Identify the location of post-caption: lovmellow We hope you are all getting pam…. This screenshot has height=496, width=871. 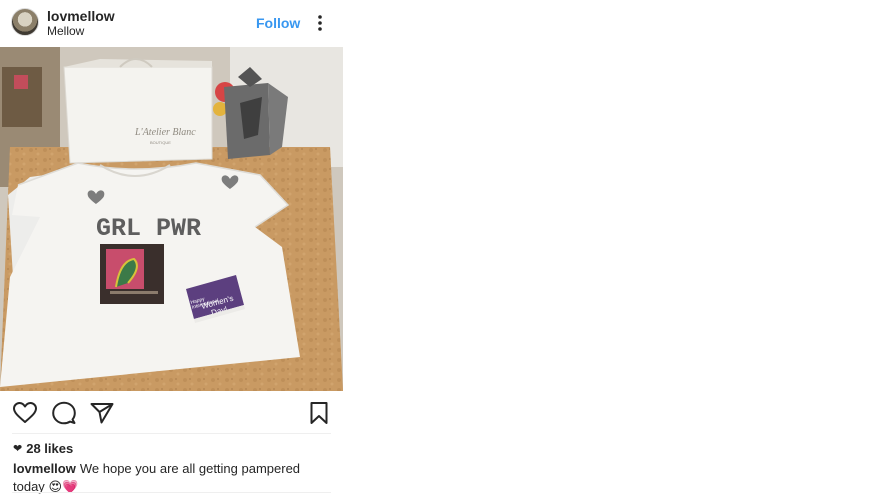
(173, 478).